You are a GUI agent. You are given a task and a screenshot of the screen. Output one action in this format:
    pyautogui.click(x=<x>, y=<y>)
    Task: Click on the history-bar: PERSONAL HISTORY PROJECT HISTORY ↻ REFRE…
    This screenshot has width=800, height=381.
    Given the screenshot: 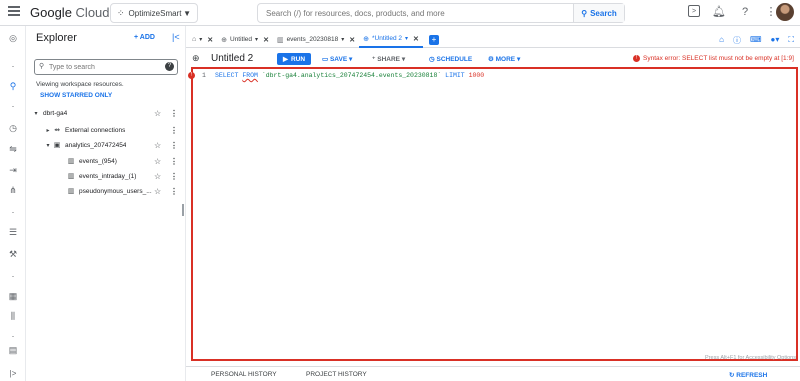 What is the action you would take?
    pyautogui.click(x=493, y=373)
    